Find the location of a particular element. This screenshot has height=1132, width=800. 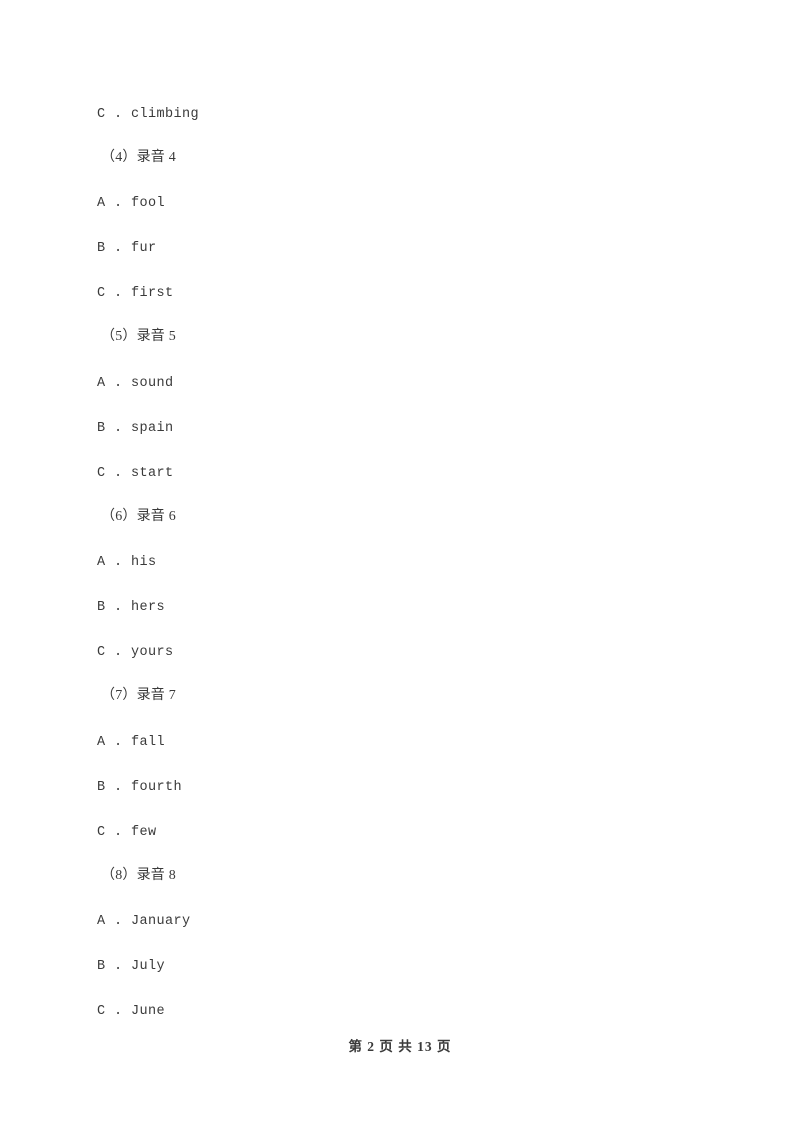

answer-option: C . few is located at coordinates (127, 832).